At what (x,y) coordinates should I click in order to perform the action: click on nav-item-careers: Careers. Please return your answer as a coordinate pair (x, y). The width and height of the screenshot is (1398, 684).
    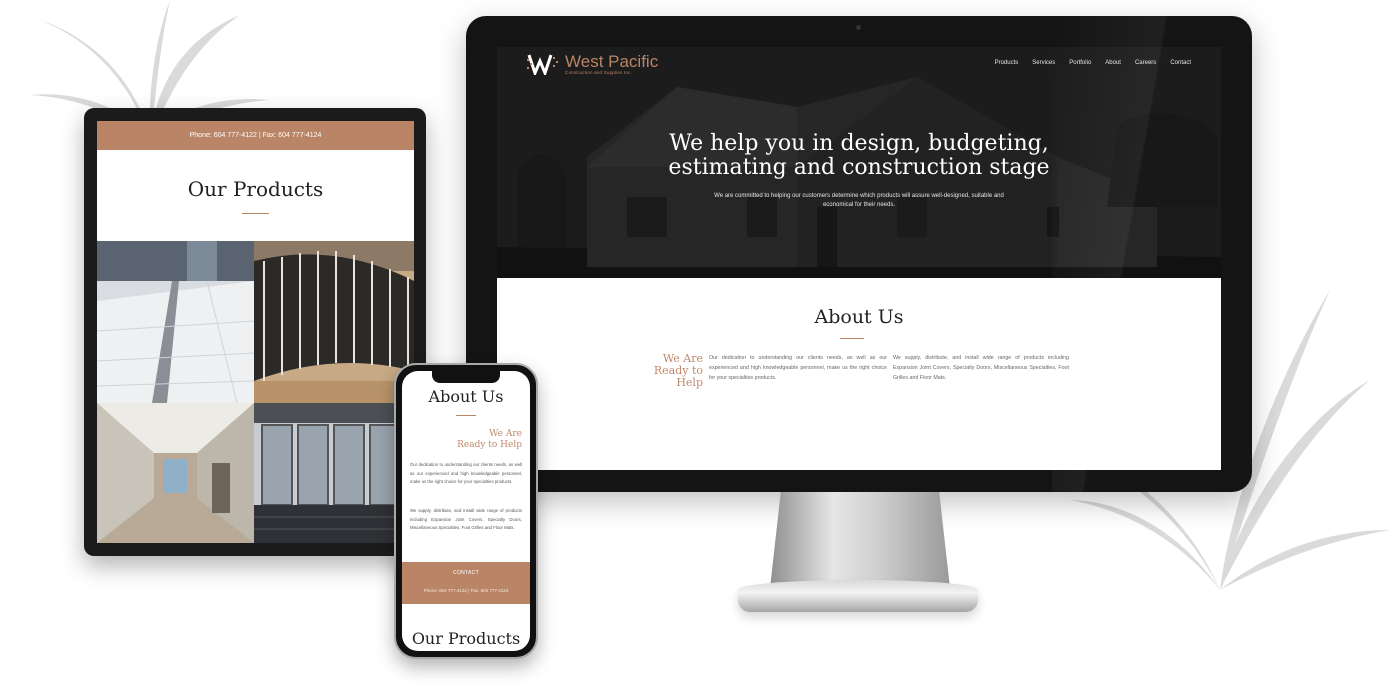
    Looking at the image, I should click on (1145, 63).